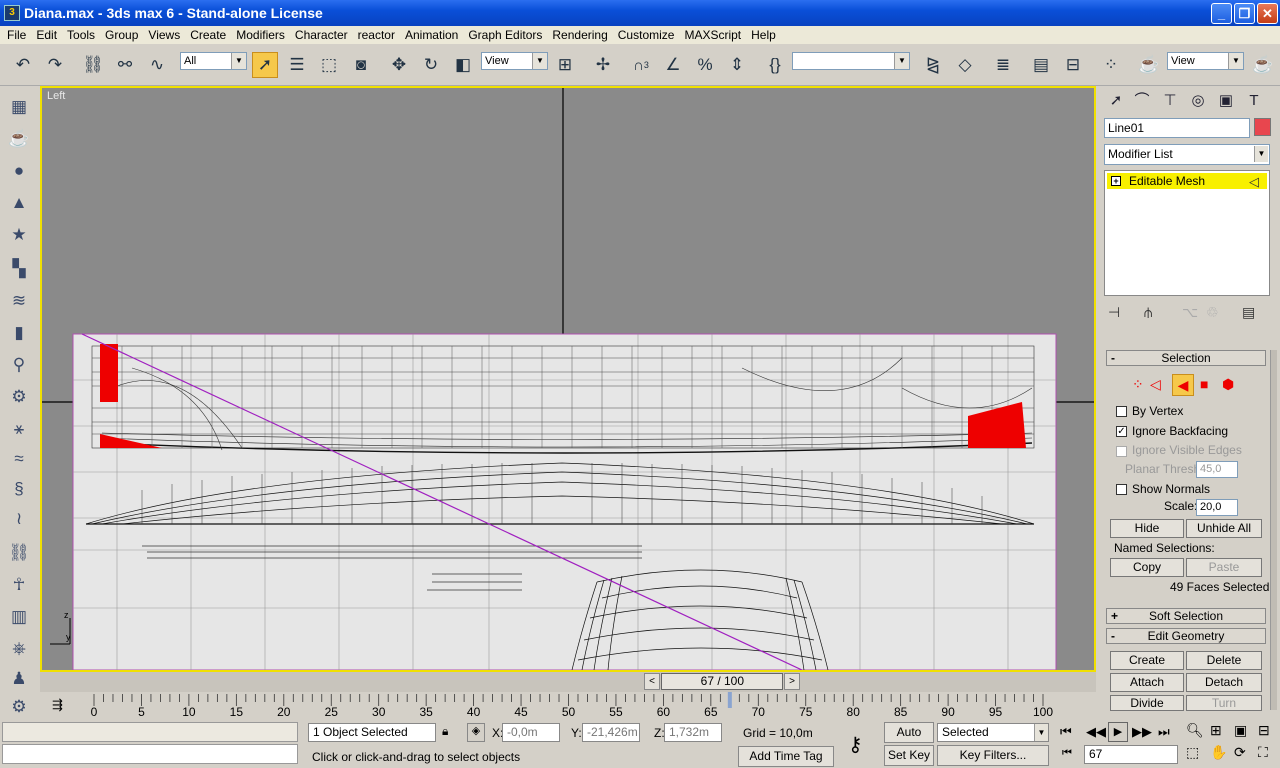 The image size is (1280, 768). What do you see at coordinates (1170, 101) in the screenshot?
I see `hierarchy-tab-icon: ⊤` at bounding box center [1170, 101].